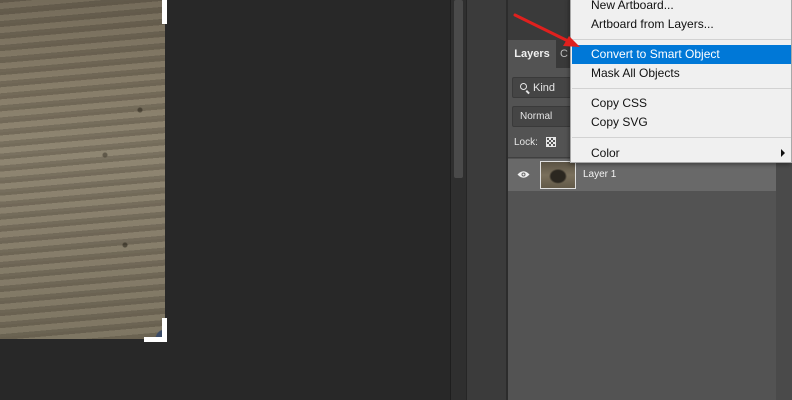 The image size is (792, 400). I want to click on menu-item-copy-css: Copy CSS, so click(681, 103).